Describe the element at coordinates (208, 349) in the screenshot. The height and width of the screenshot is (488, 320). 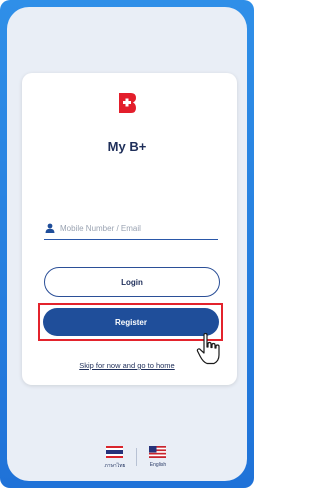
I see `hand-pointer-cursor-icon` at that location.